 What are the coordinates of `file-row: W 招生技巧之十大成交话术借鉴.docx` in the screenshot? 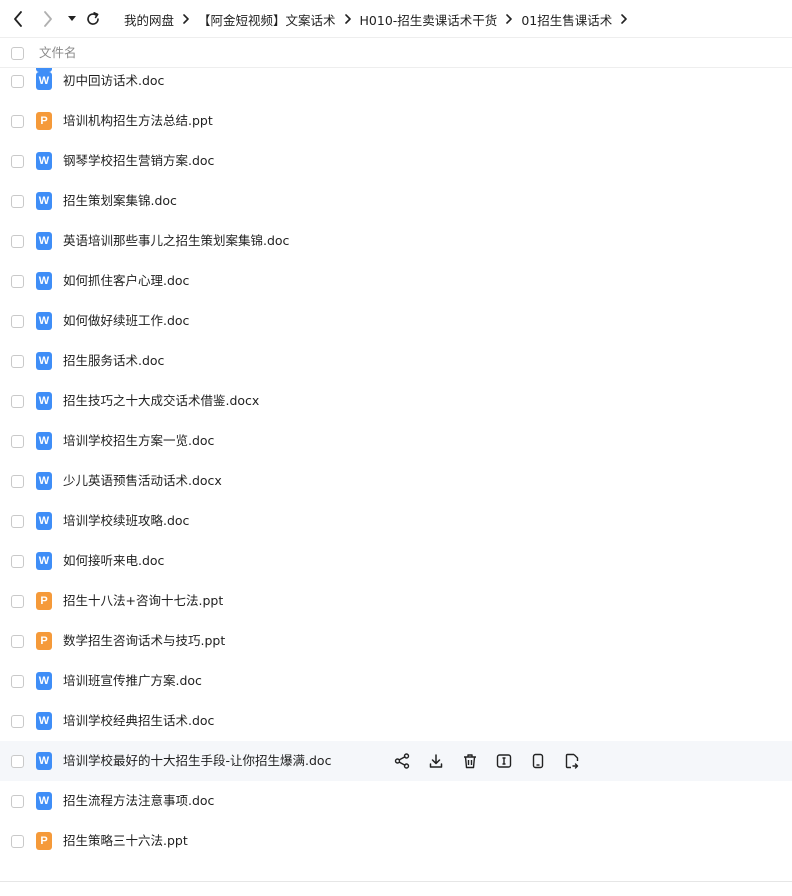 It's located at (396, 401).